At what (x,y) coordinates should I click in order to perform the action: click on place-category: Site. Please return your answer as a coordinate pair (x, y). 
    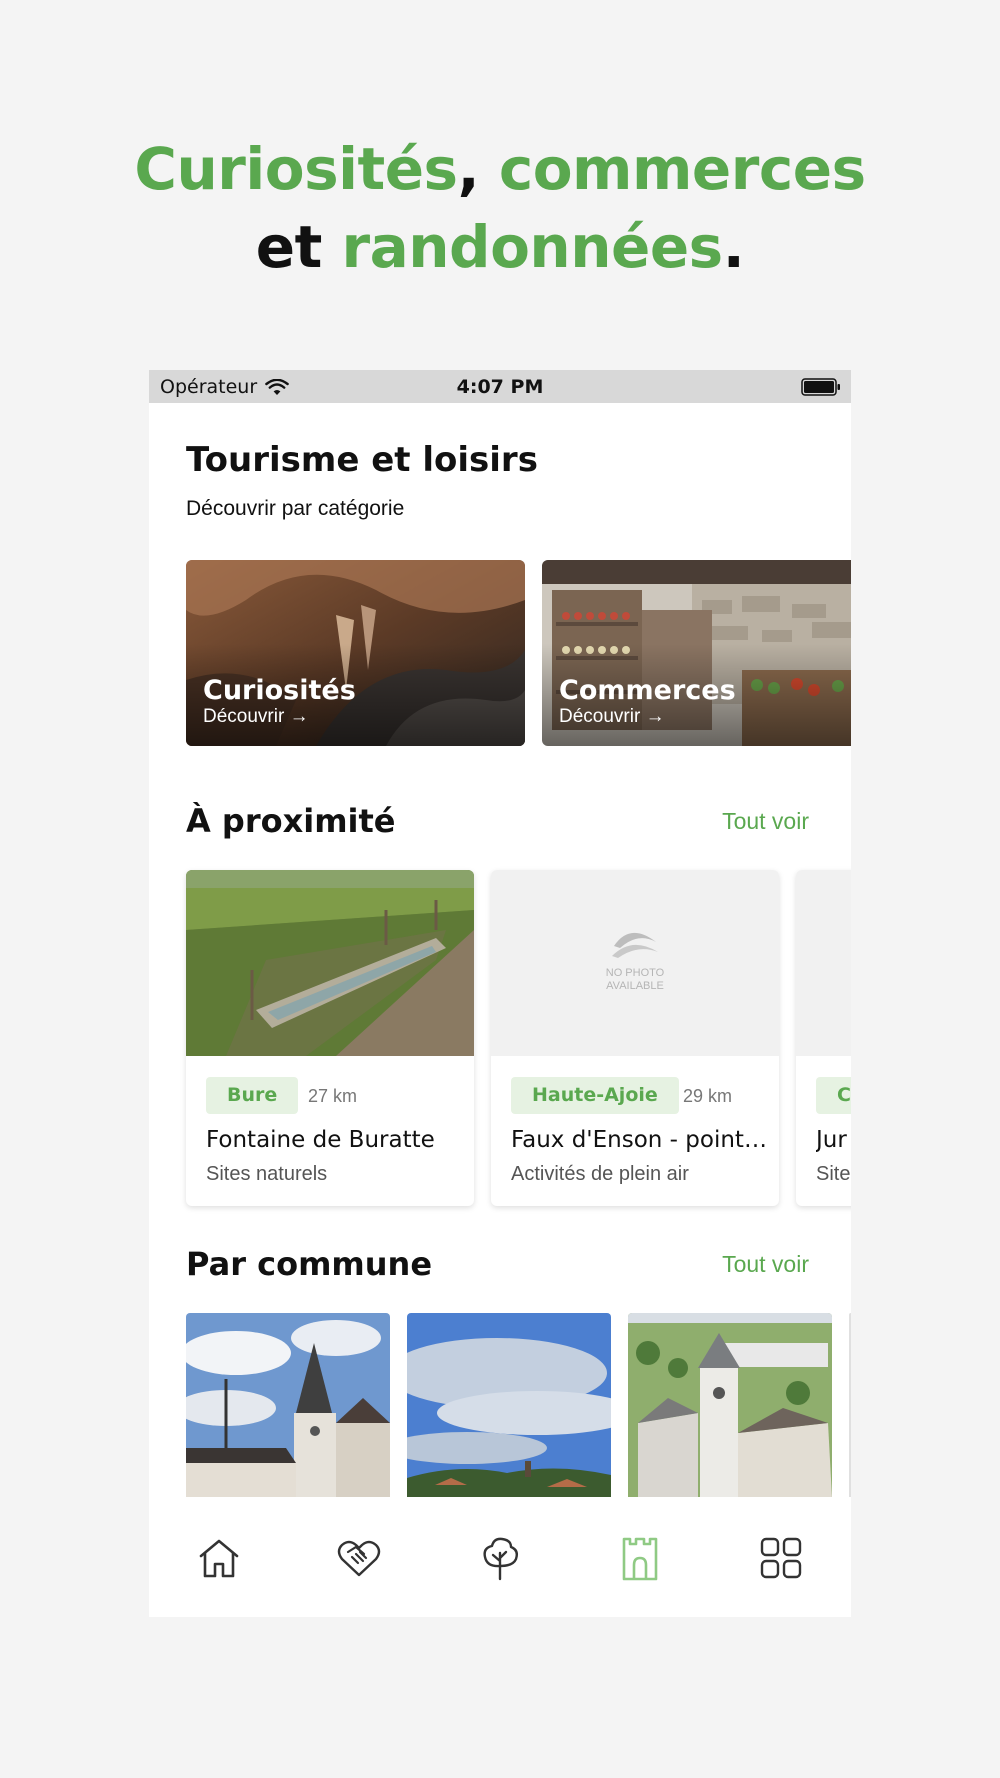
    Looking at the image, I should click on (833, 1174).